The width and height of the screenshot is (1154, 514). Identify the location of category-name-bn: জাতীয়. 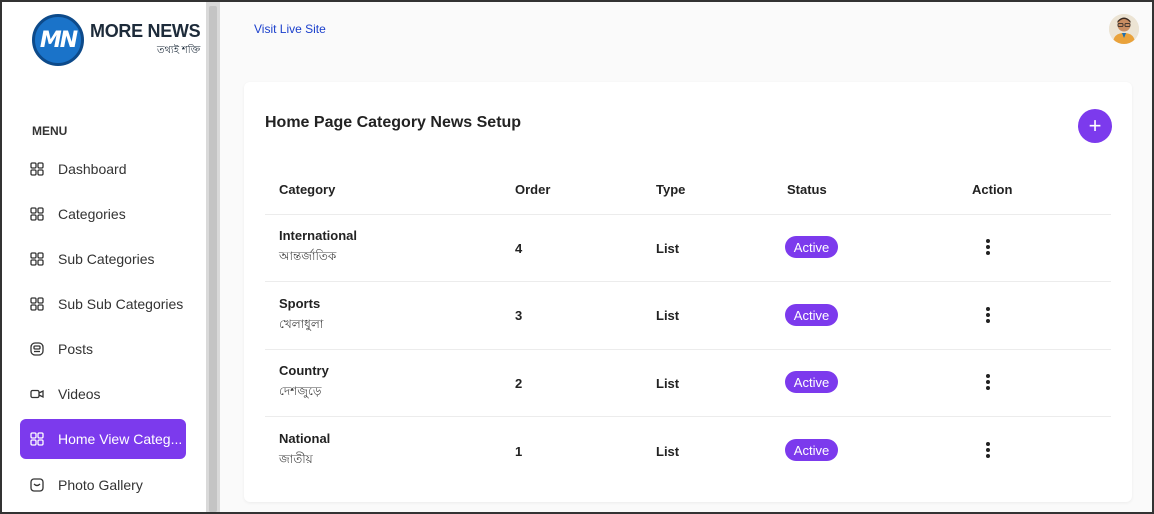
(296, 459).